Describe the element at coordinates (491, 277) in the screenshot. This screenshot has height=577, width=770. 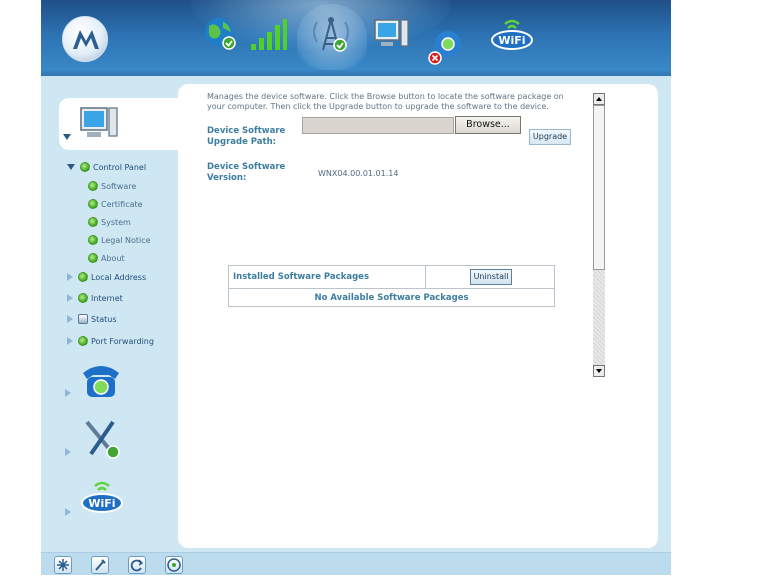
I see `uninstall-button: Uninstall` at that location.